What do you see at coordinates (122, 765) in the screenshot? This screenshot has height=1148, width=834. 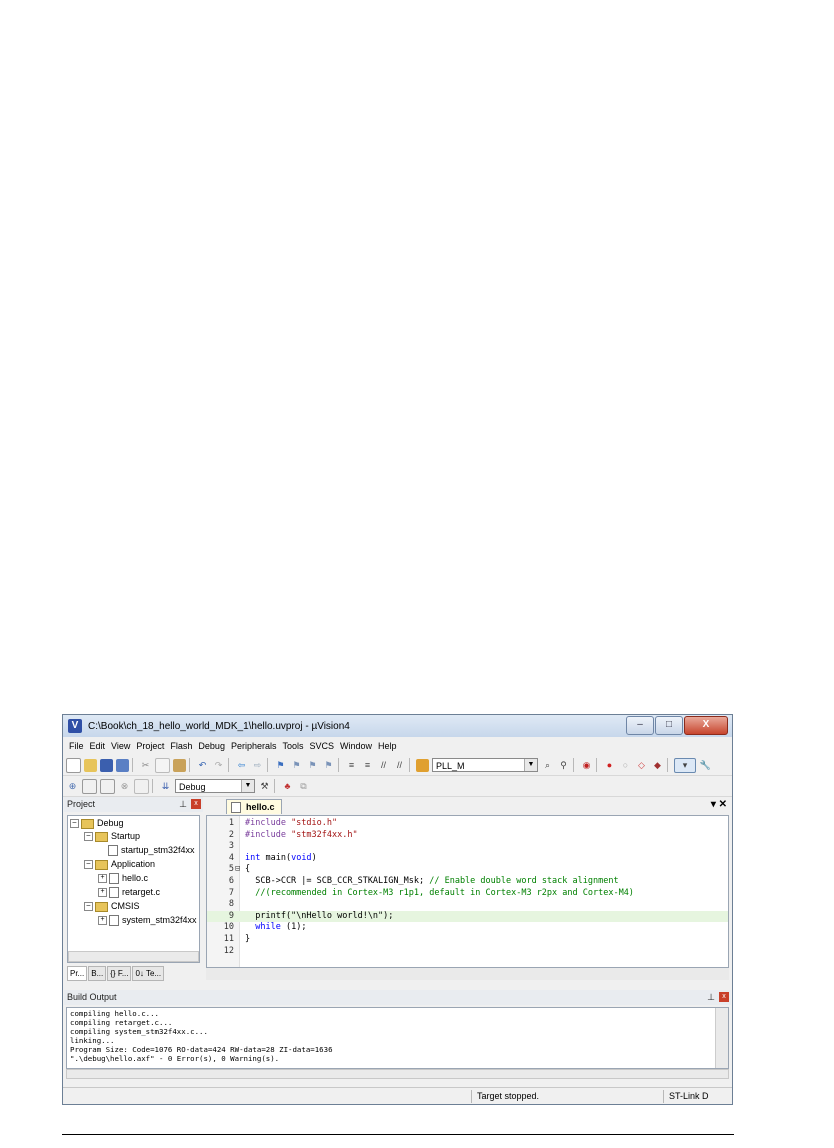 I see `save-all-icon` at bounding box center [122, 765].